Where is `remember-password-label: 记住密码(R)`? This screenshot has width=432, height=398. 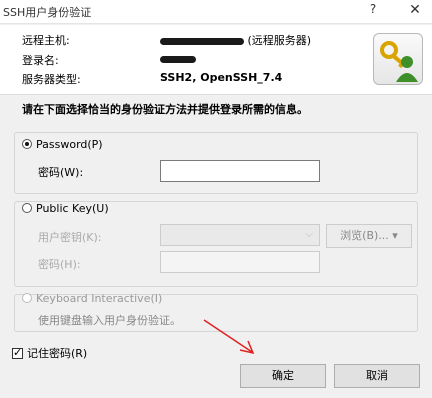 remember-password-label: 记住密码(R) is located at coordinates (57, 353).